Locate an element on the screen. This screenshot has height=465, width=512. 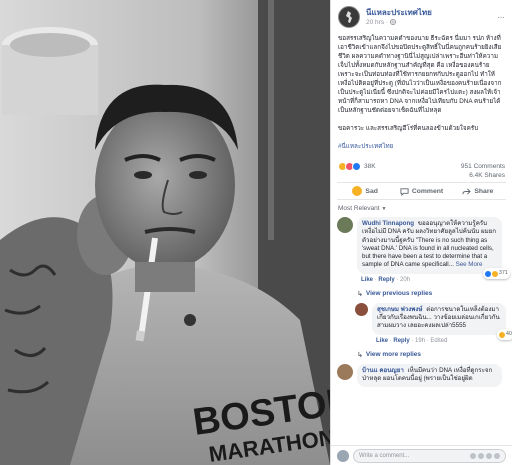
reply-actions: Like · Reply · 19h · Edited is located at coordinates (412, 340).